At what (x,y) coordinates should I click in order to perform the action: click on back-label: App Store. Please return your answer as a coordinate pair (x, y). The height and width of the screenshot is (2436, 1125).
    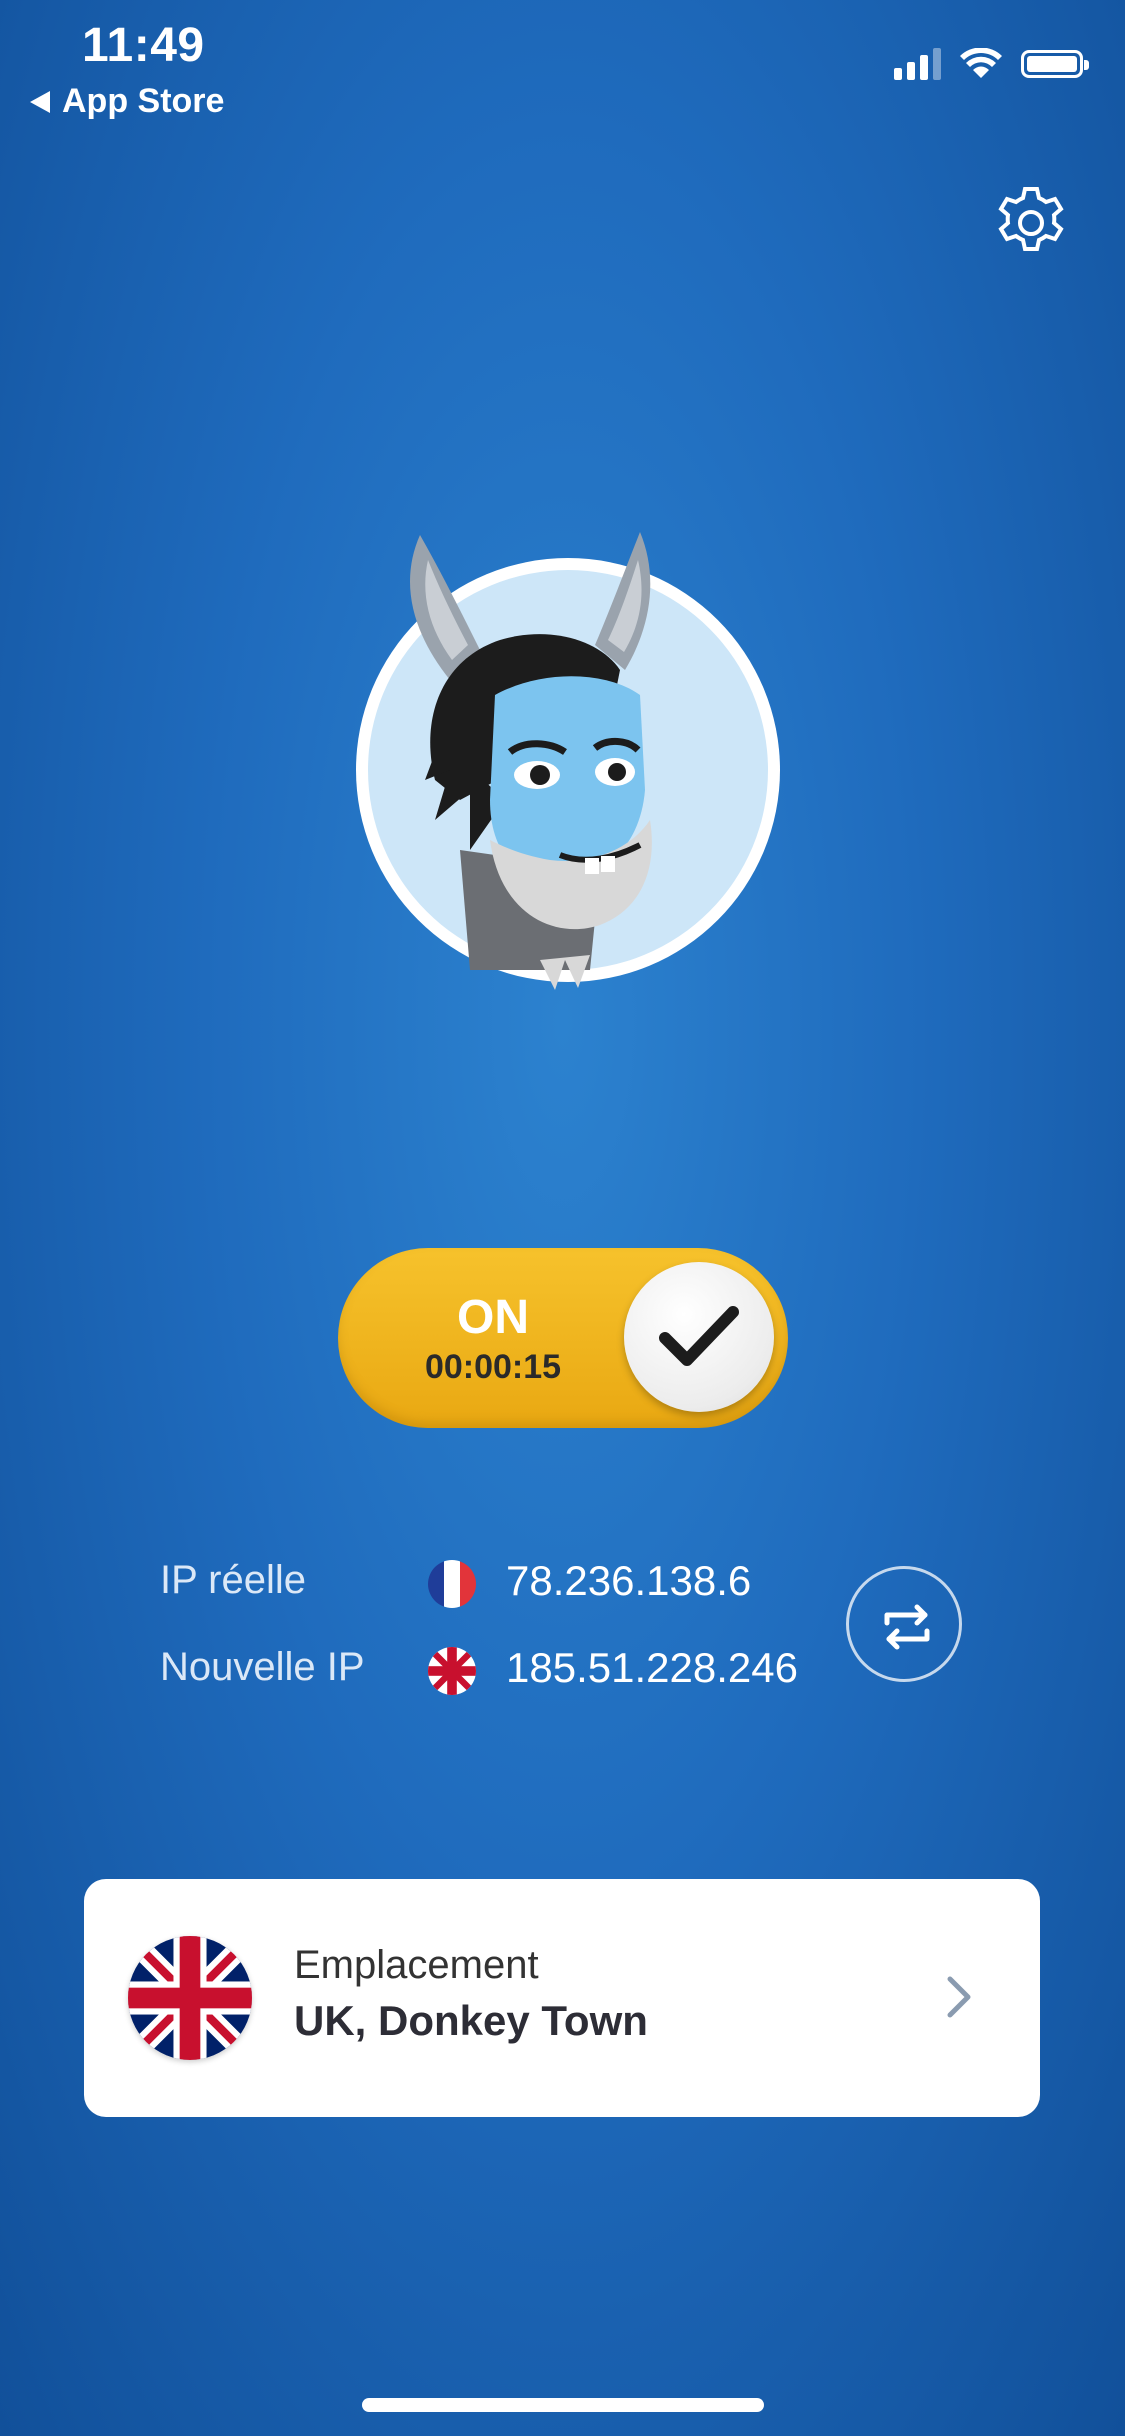
    Looking at the image, I should click on (143, 101).